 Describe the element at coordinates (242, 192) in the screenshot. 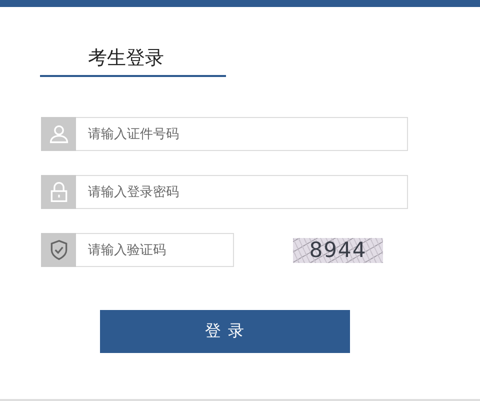

I see `input-field: 请输入登录密码` at that location.